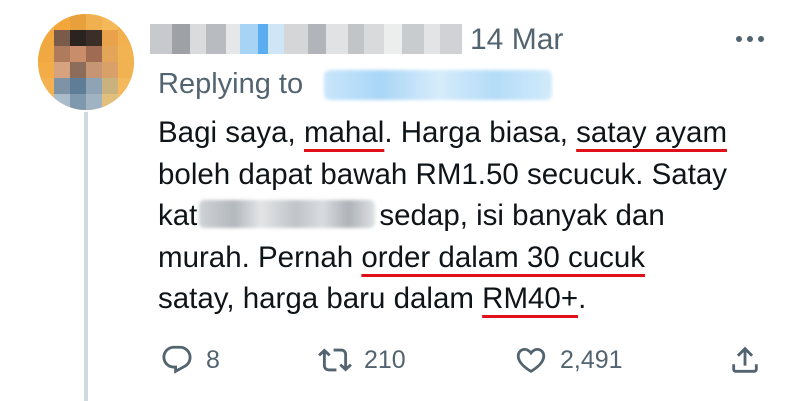  I want to click on retweet-button: 210, so click(362, 360).